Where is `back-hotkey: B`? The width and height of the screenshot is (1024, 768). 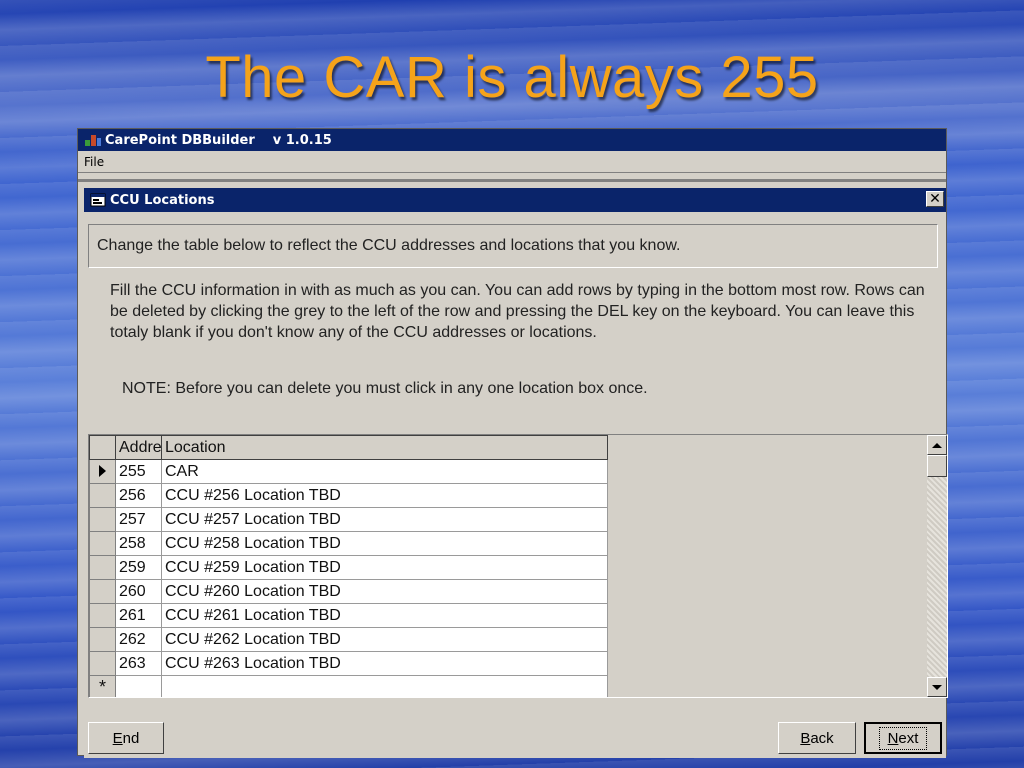 back-hotkey: B is located at coordinates (805, 738).